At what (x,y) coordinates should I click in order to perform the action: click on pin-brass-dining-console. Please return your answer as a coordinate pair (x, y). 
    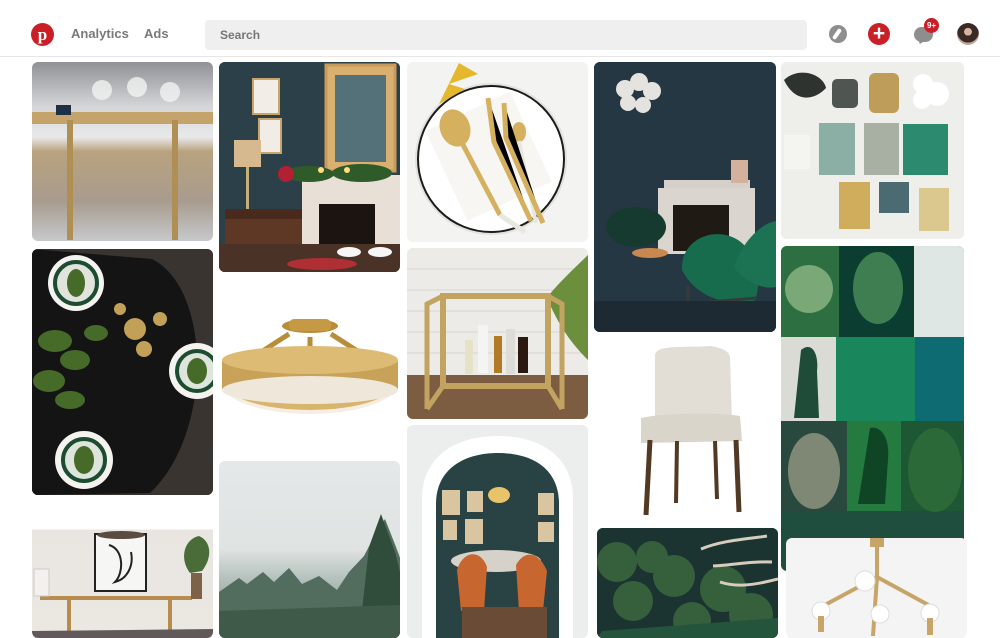
    Looking at the image, I should click on (122, 569).